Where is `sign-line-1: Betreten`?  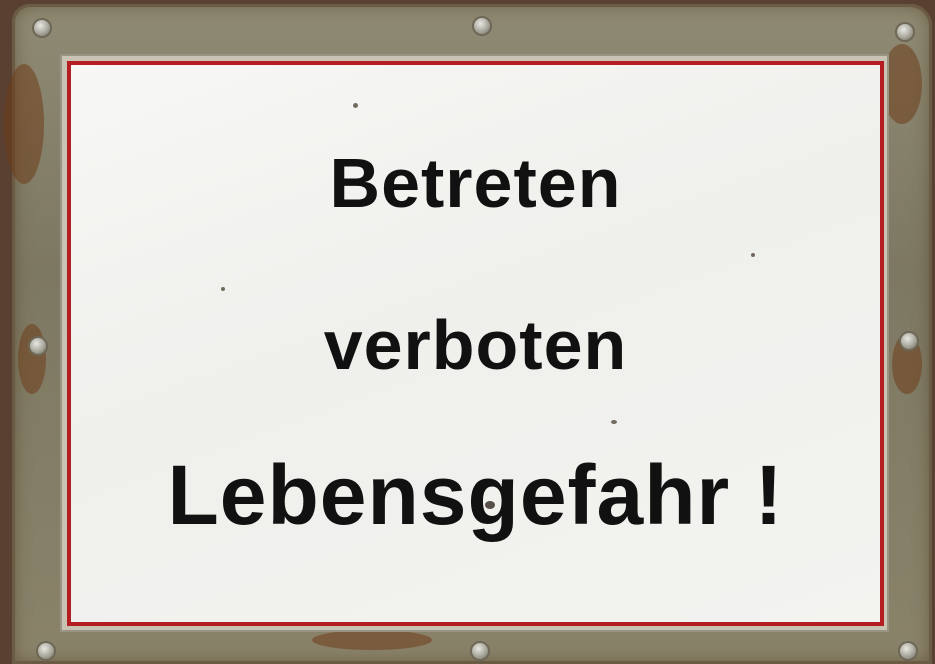
sign-line-1: Betreten is located at coordinates (475, 183).